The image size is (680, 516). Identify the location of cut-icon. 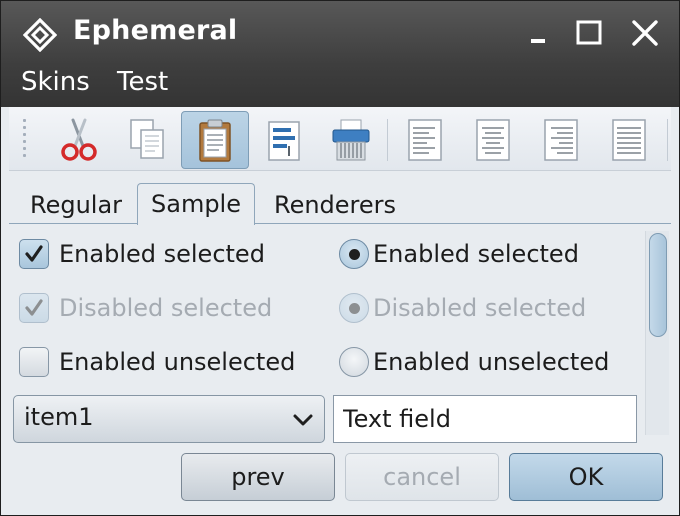
(79, 139).